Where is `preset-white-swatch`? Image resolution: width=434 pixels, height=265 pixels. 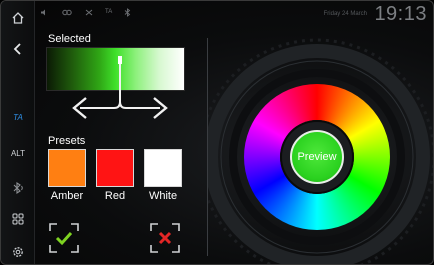
preset-white-swatch is located at coordinates (163, 168).